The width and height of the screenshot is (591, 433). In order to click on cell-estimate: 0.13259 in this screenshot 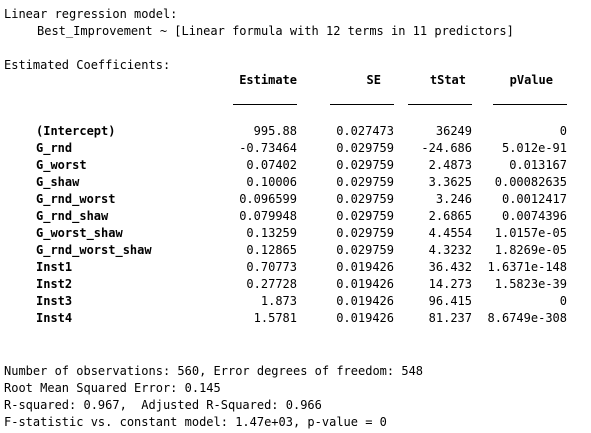, I will do `click(271, 233)`.